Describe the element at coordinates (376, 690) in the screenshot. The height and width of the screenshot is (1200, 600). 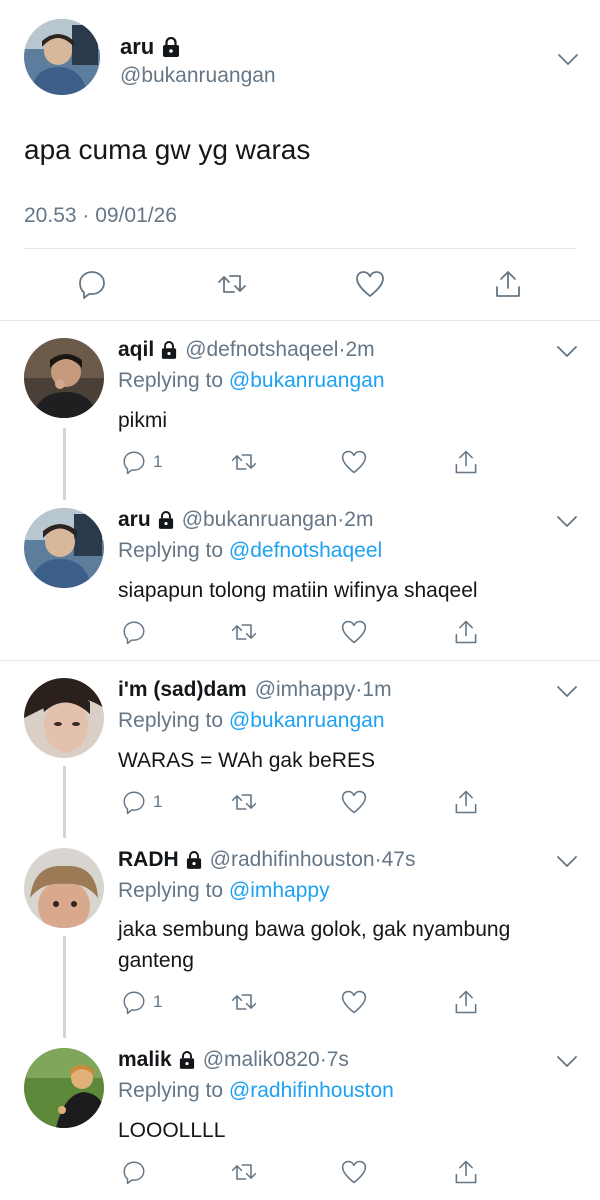
I see `reply-timestamp: 1m` at that location.